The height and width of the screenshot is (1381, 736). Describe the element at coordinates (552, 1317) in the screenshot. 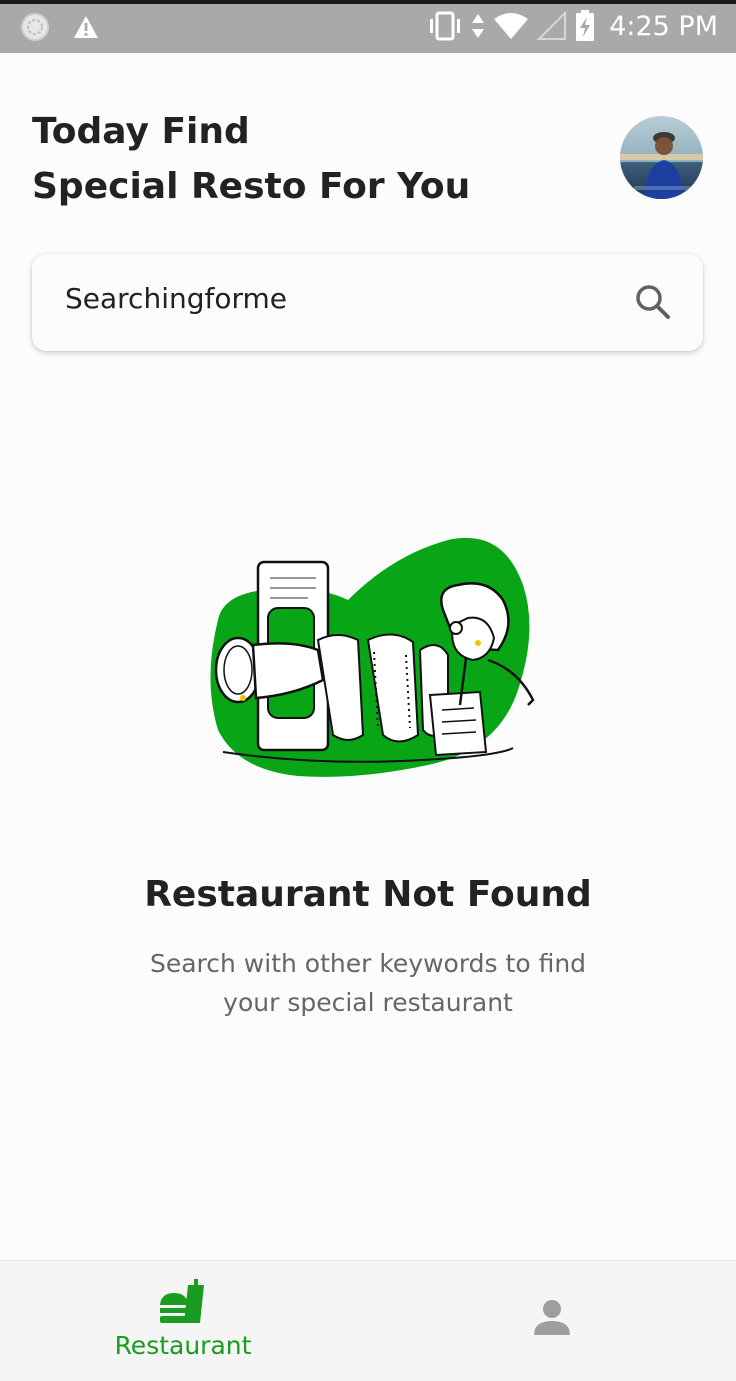

I see `person-icon` at that location.